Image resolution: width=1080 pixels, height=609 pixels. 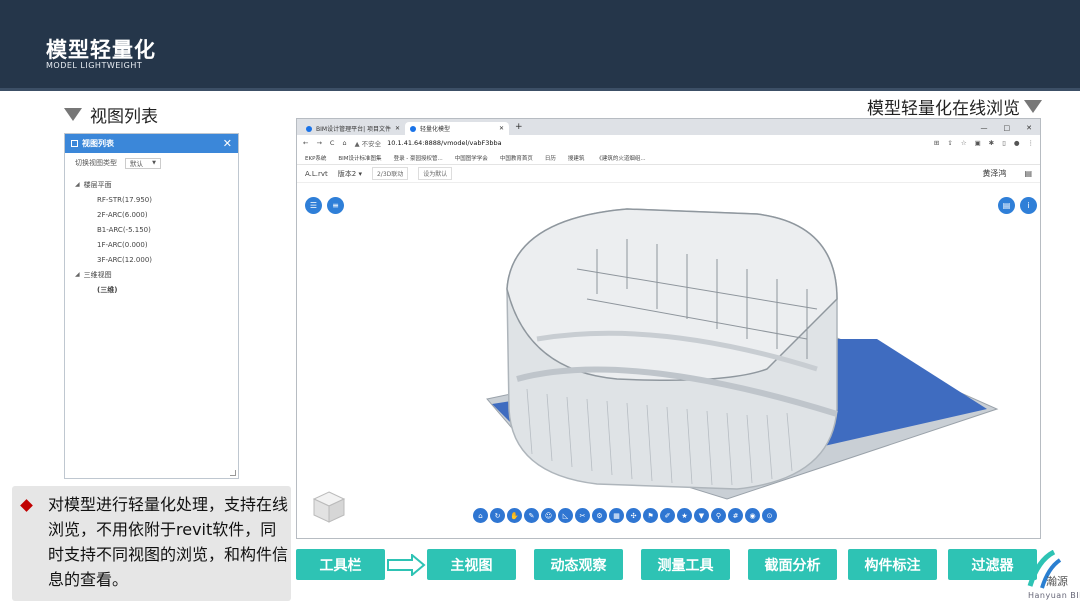 I want to click on translate-icon: ⊞, so click(x=936, y=143).